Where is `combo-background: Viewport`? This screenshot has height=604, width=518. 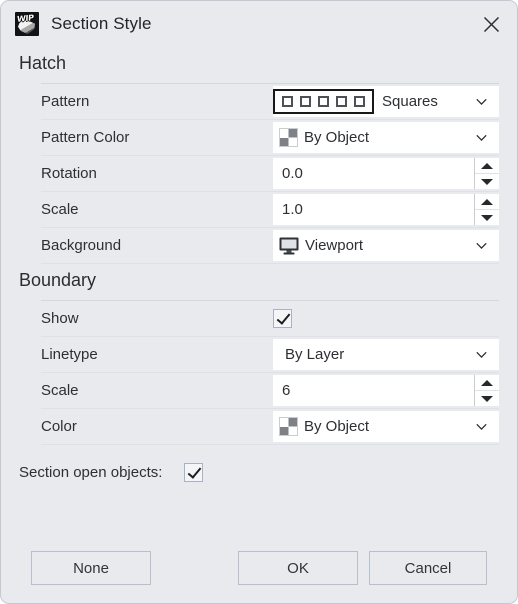
combo-background: Viewport is located at coordinates (386, 245).